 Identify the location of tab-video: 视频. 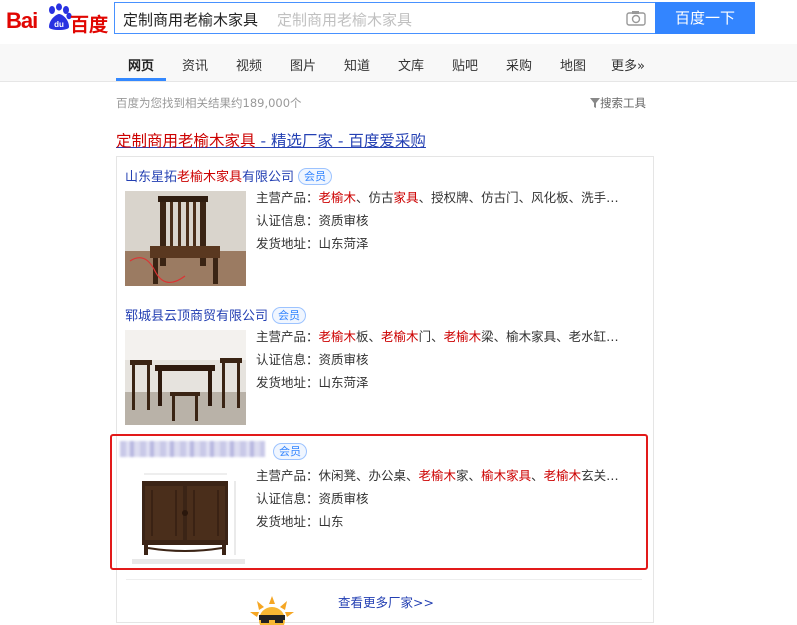
(249, 64).